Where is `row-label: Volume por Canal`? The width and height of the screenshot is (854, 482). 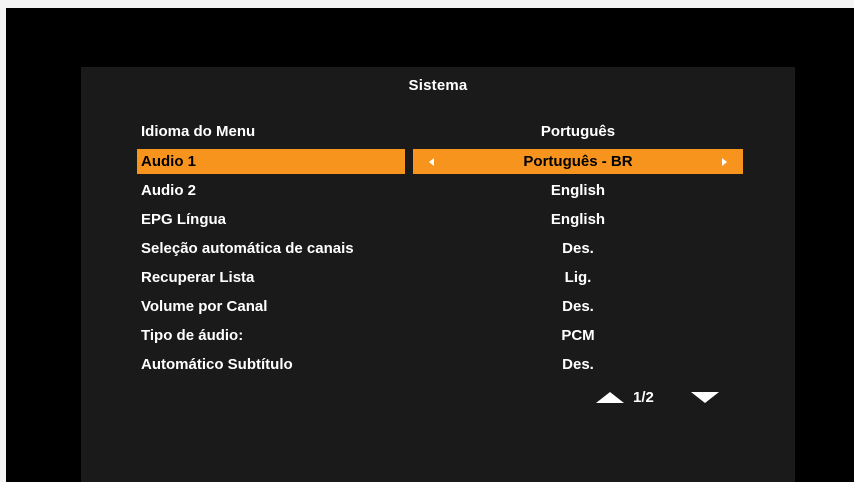
row-label: Volume por Canal is located at coordinates (204, 306).